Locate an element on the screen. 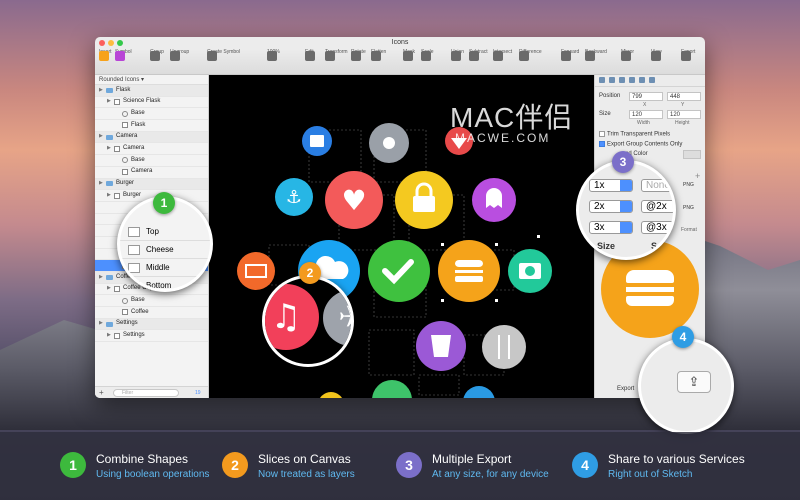 This screenshot has height=500, width=800. toolbar-symbol-button: Symbol is located at coordinates (123, 55).